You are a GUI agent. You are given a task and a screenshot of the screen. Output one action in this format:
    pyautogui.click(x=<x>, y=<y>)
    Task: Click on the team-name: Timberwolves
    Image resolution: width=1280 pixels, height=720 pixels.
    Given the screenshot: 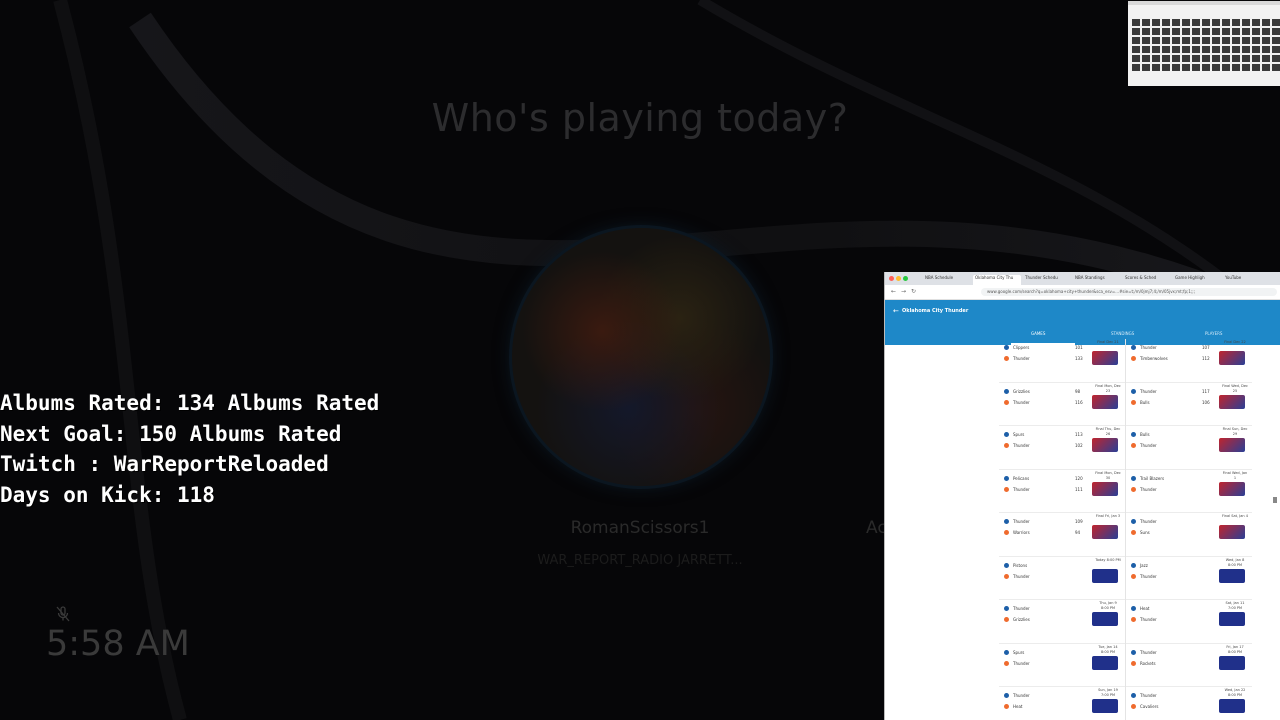 What is the action you would take?
    pyautogui.click(x=1154, y=358)
    